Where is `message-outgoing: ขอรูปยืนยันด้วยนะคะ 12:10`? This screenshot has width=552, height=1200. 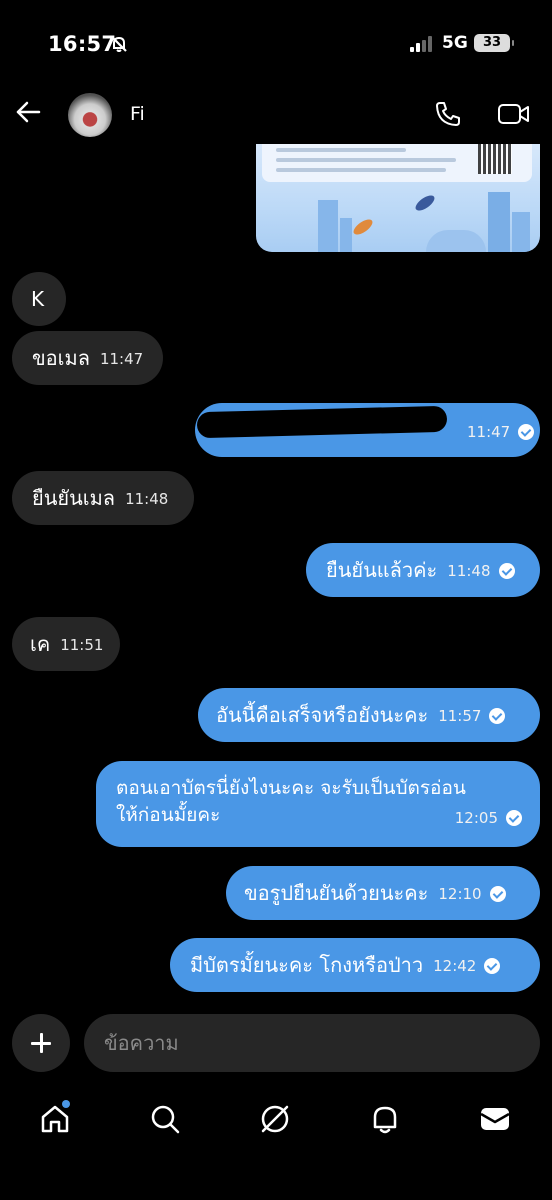
message-outgoing: ขอรูปยืนยันด้วยนะคะ 12:10 is located at coordinates (383, 893).